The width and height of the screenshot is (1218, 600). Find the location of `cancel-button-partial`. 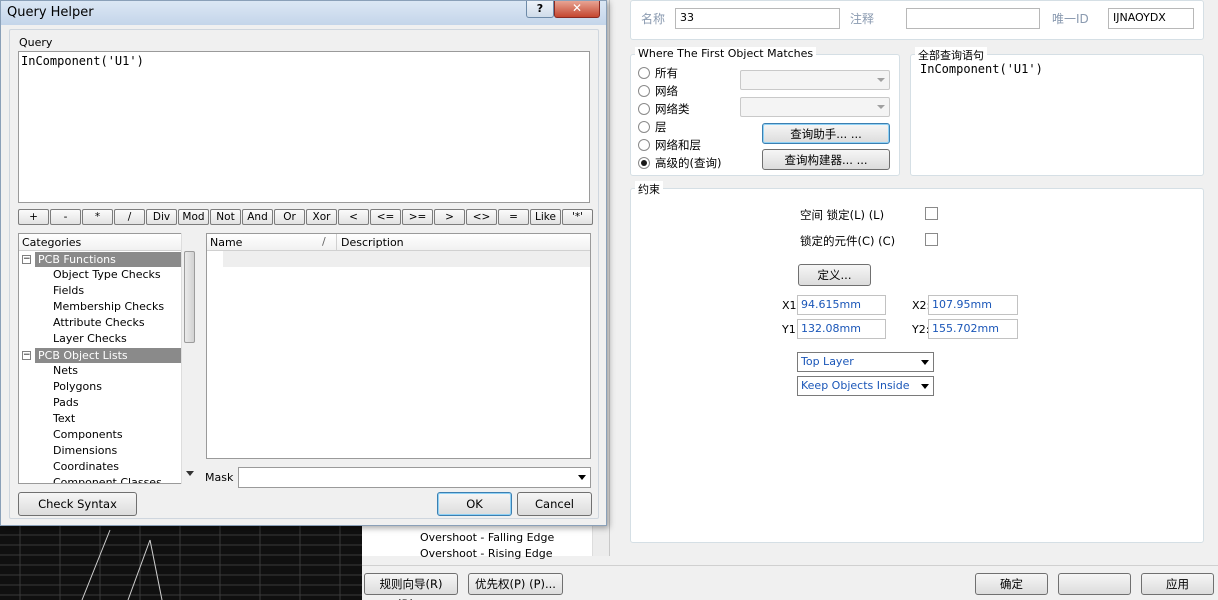

cancel-button-partial is located at coordinates (1094, 584).